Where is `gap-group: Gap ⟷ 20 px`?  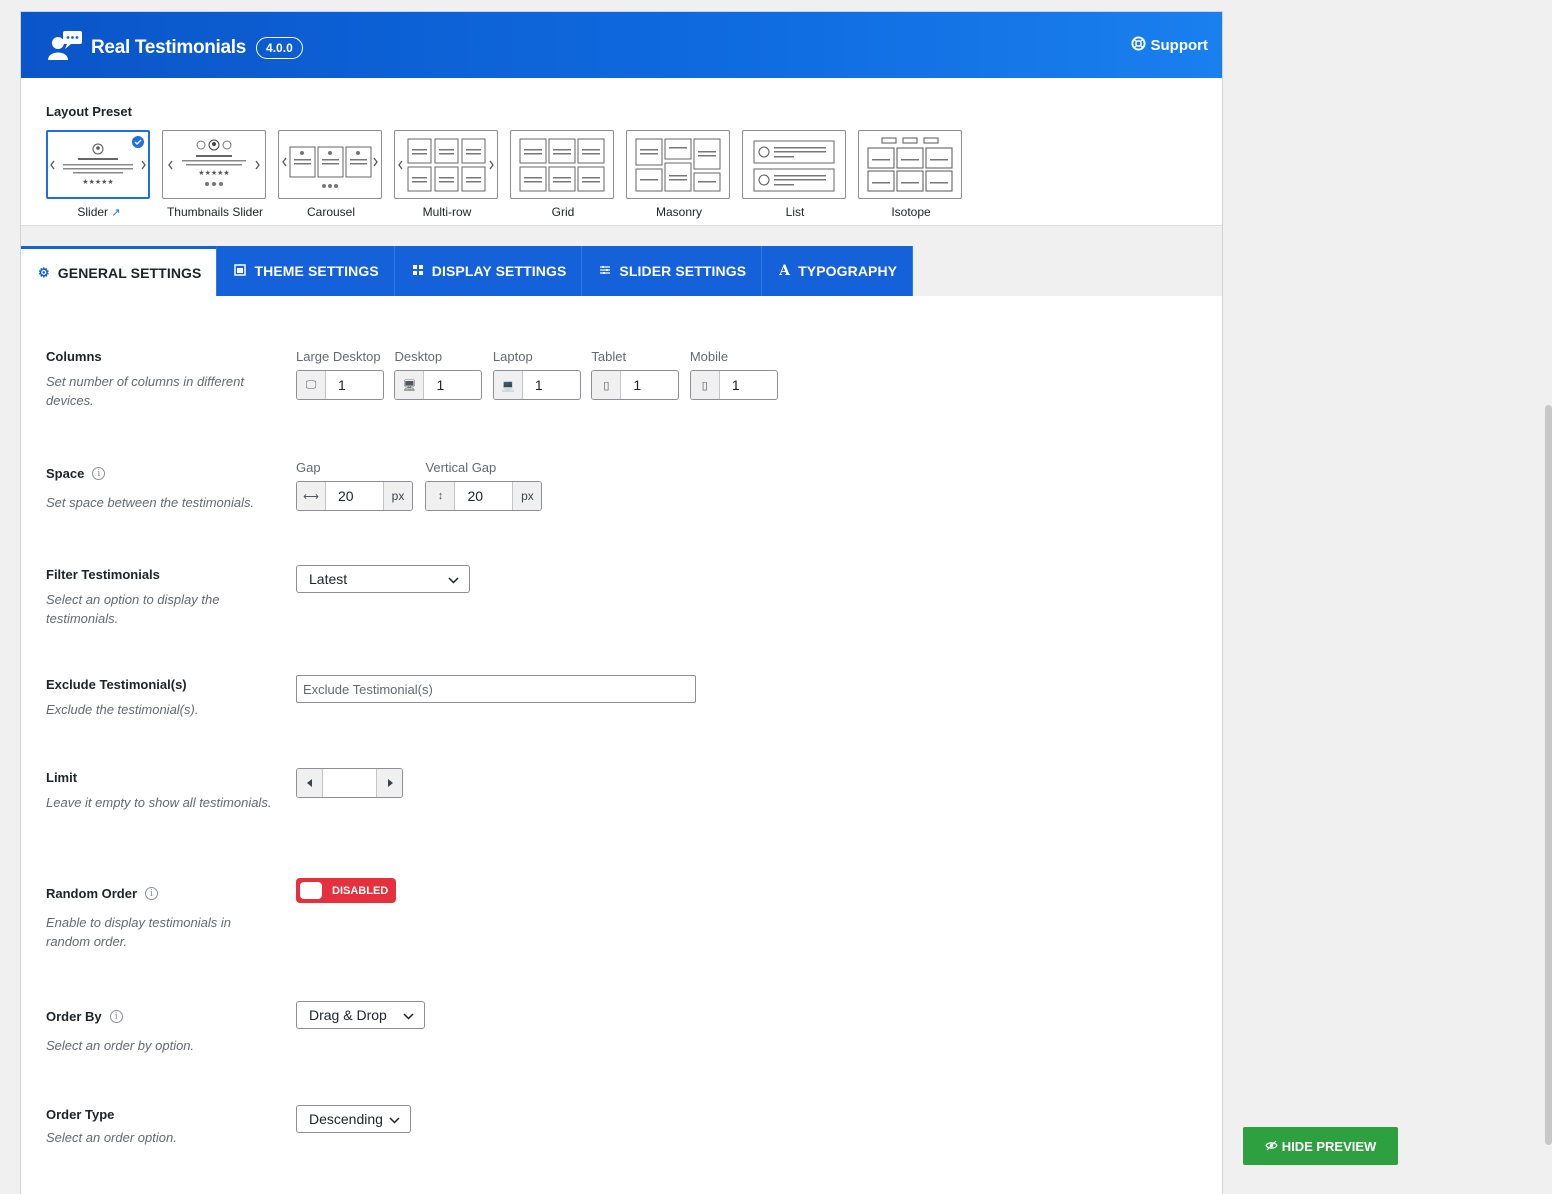
gap-group: Gap ⟷ 20 px is located at coordinates (354, 485).